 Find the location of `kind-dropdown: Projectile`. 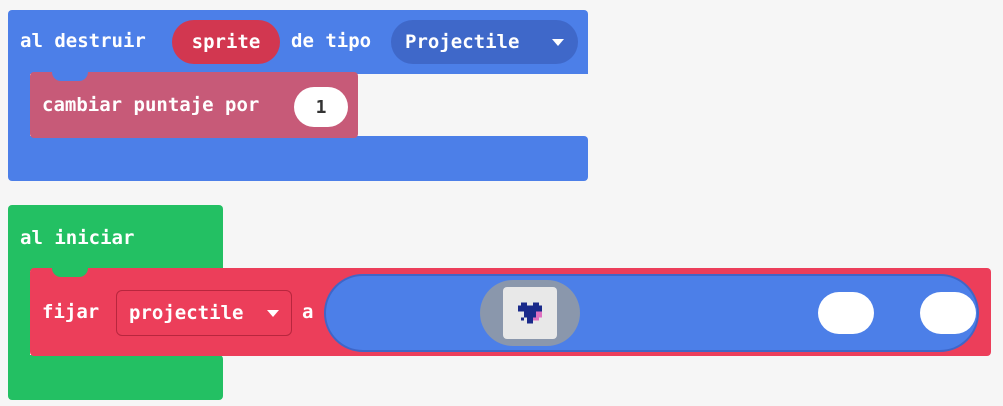

kind-dropdown: Projectile is located at coordinates (484, 42).